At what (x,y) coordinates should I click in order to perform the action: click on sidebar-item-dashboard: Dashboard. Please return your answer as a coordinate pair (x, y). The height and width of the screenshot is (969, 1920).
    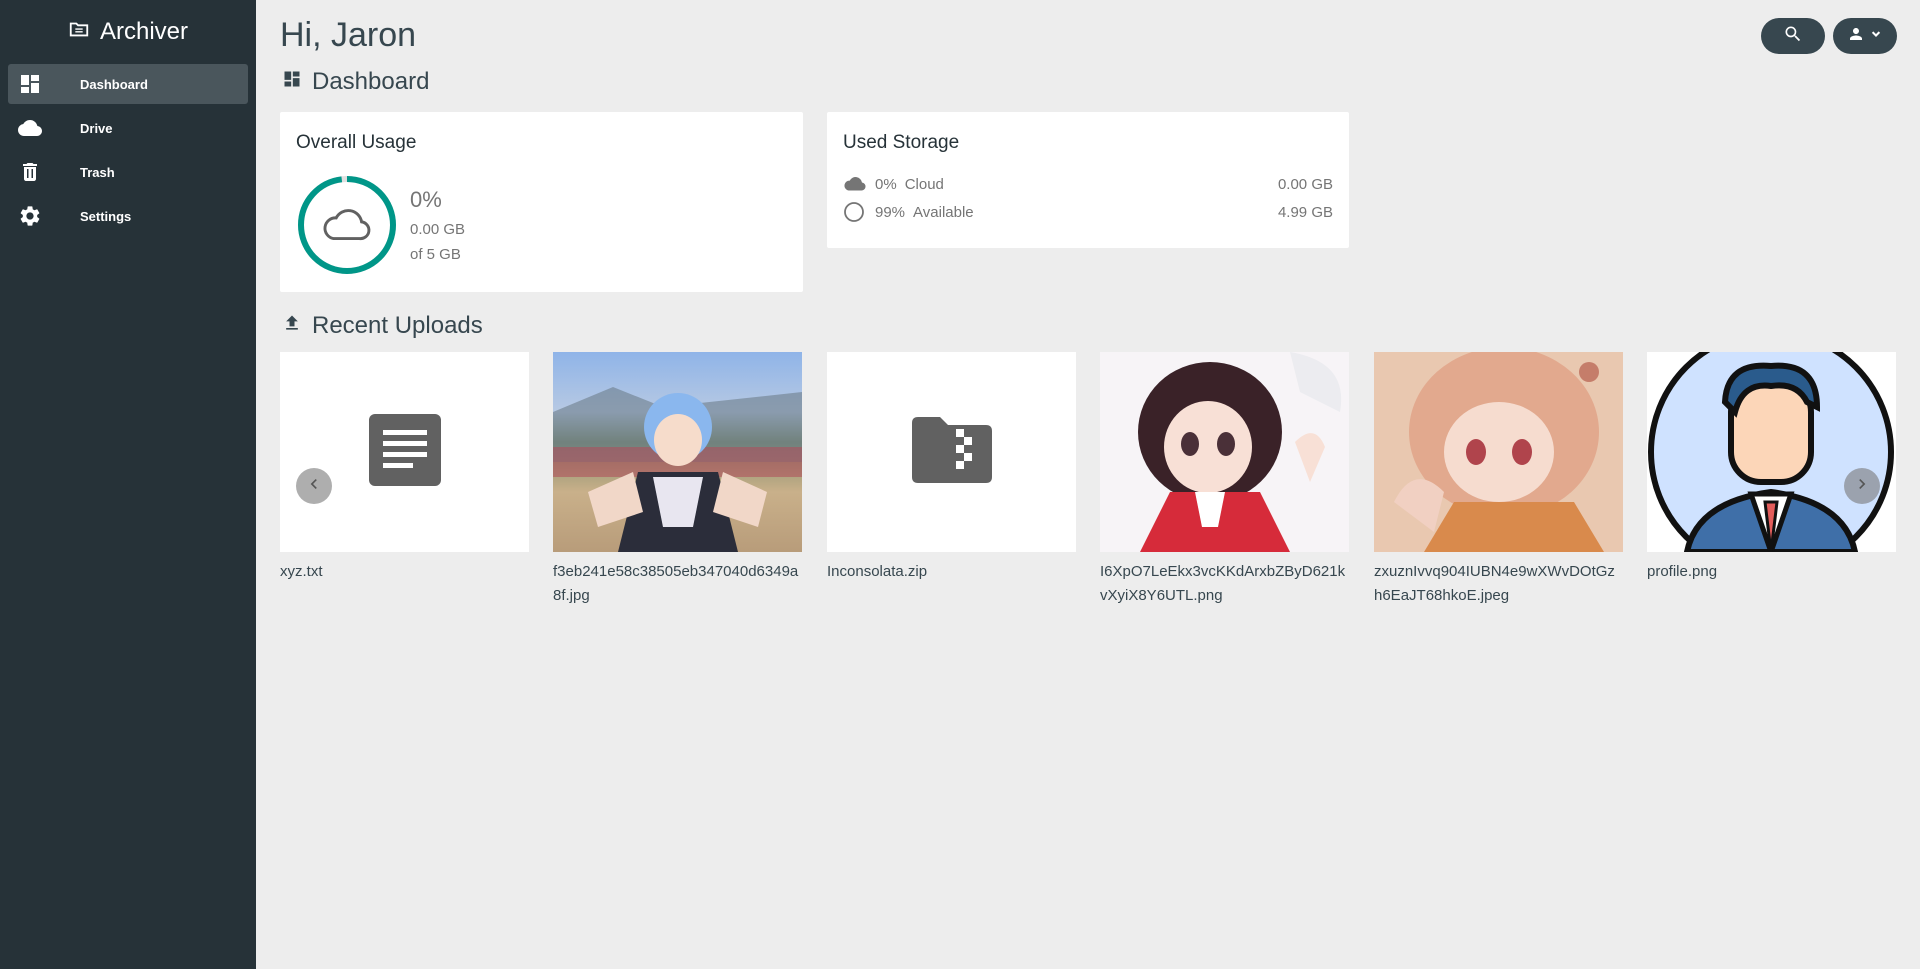
    Looking at the image, I should click on (128, 84).